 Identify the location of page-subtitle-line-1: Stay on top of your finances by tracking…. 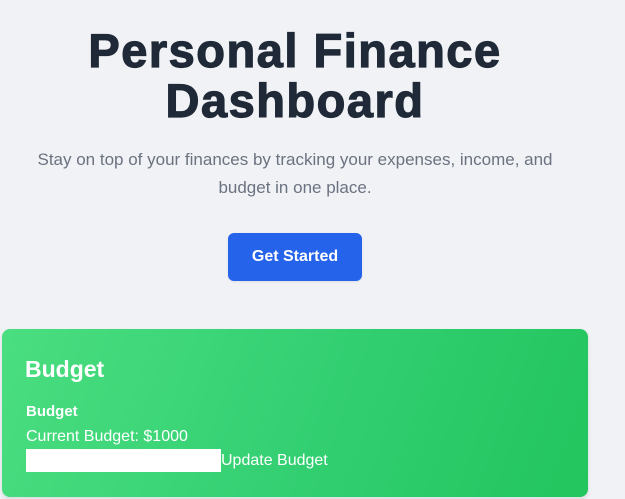
(295, 159).